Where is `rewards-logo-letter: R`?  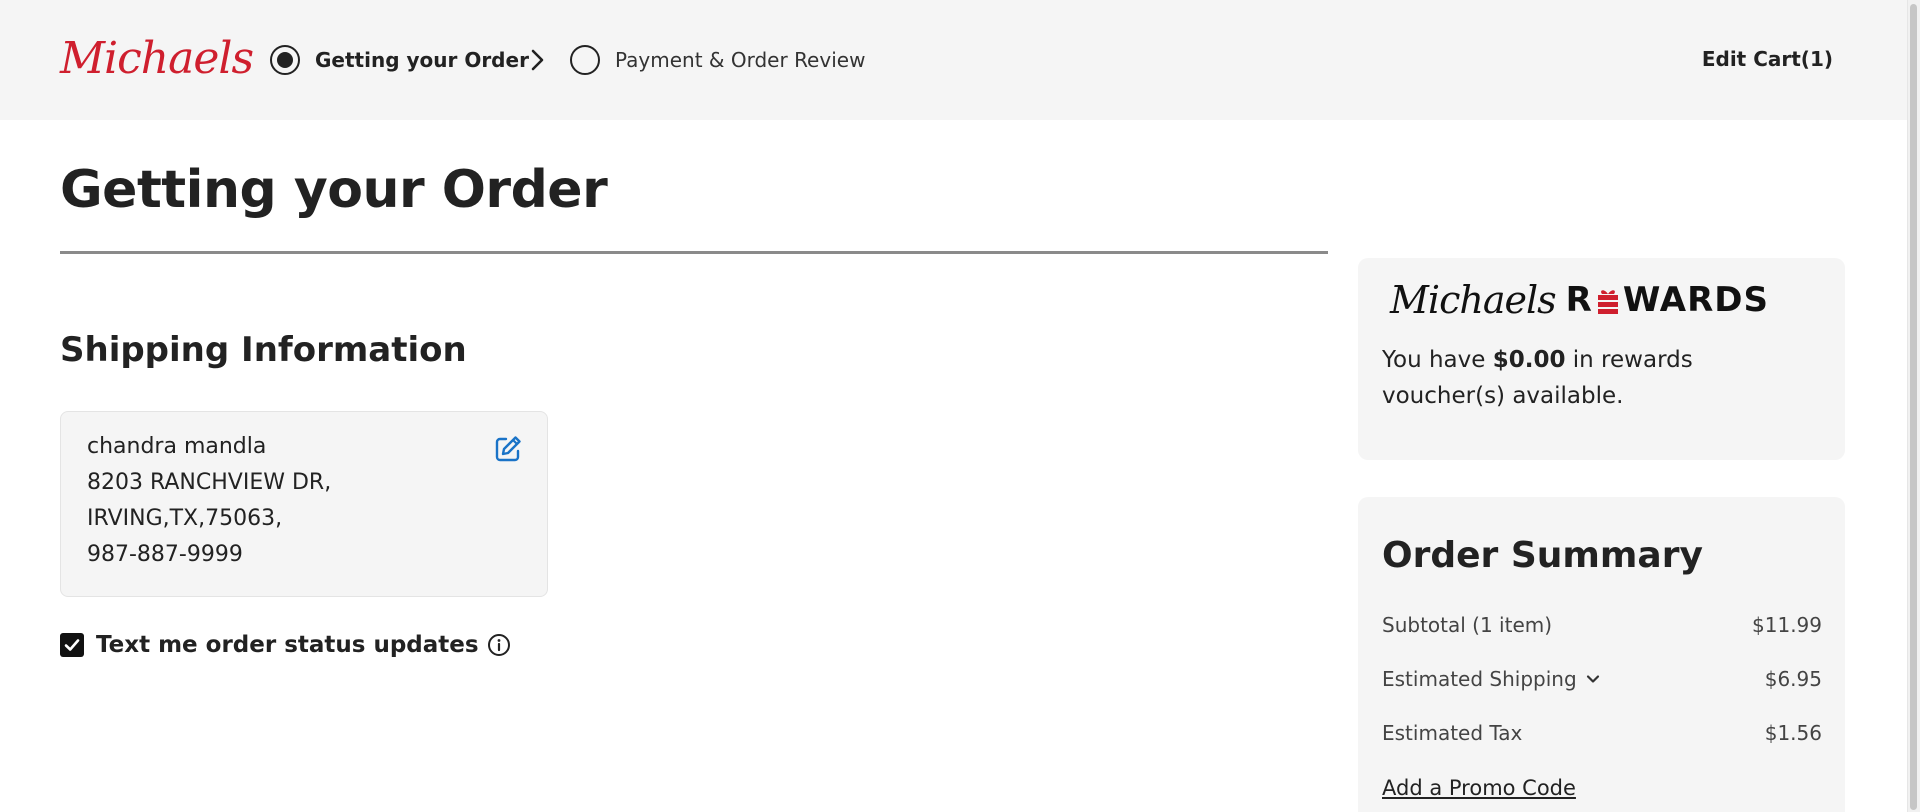
rewards-logo-letter: R is located at coordinates (1579, 300).